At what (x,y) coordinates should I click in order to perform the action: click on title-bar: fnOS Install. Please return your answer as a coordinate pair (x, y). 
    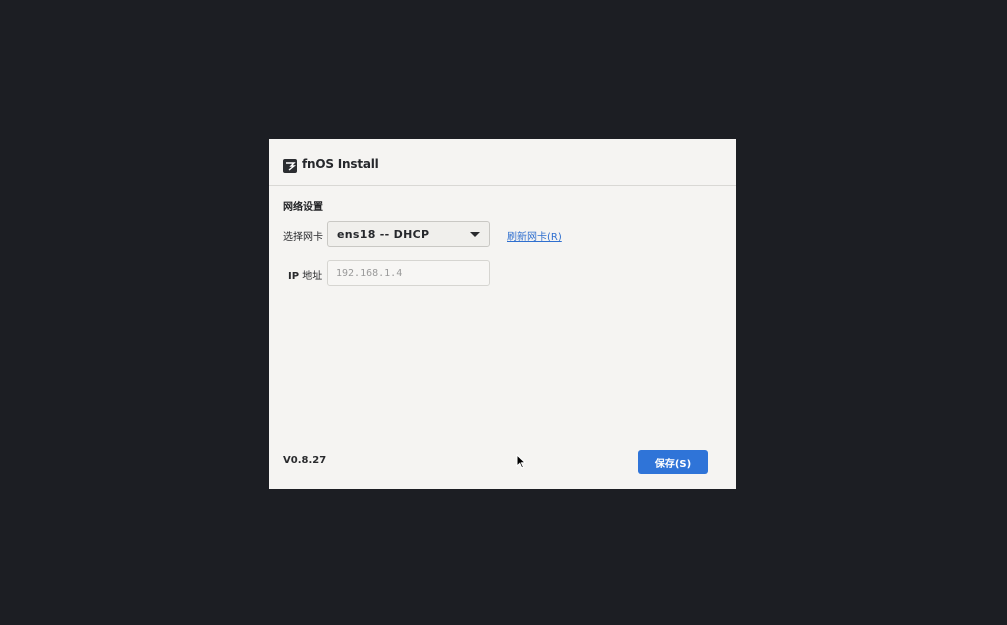
    Looking at the image, I should click on (502, 162).